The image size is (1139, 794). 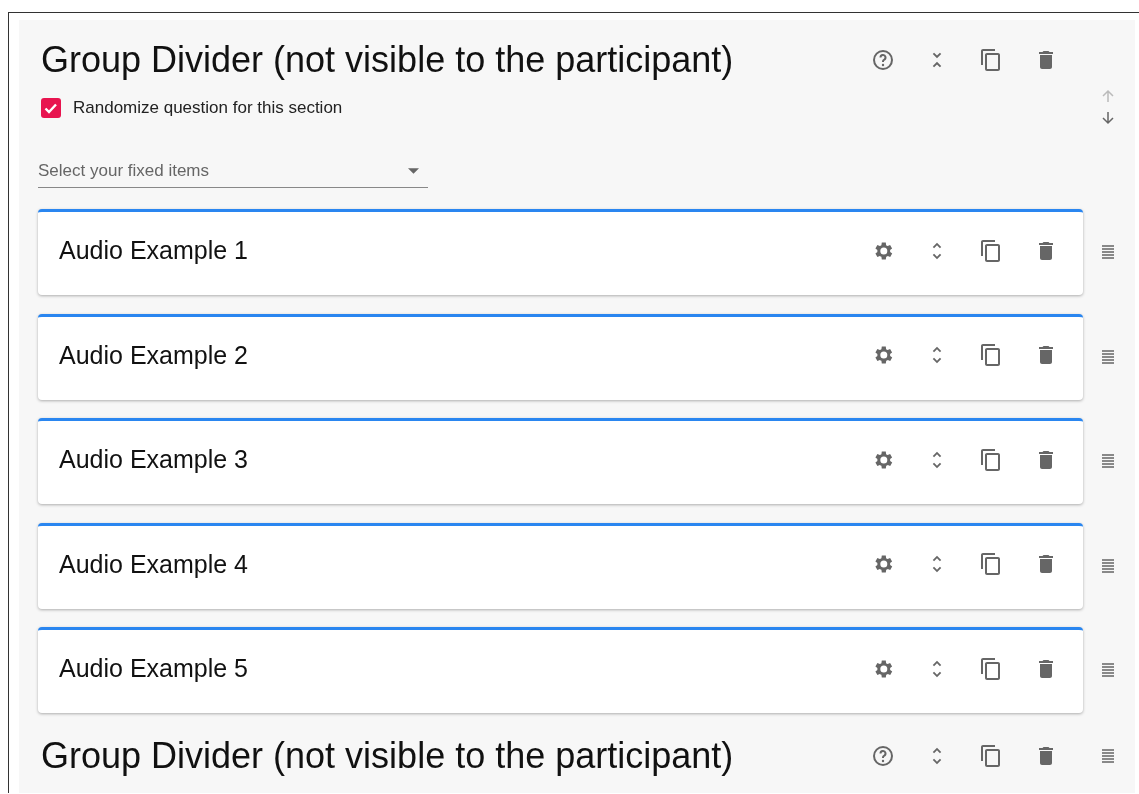 What do you see at coordinates (51, 108) in the screenshot?
I see `checkbox` at bounding box center [51, 108].